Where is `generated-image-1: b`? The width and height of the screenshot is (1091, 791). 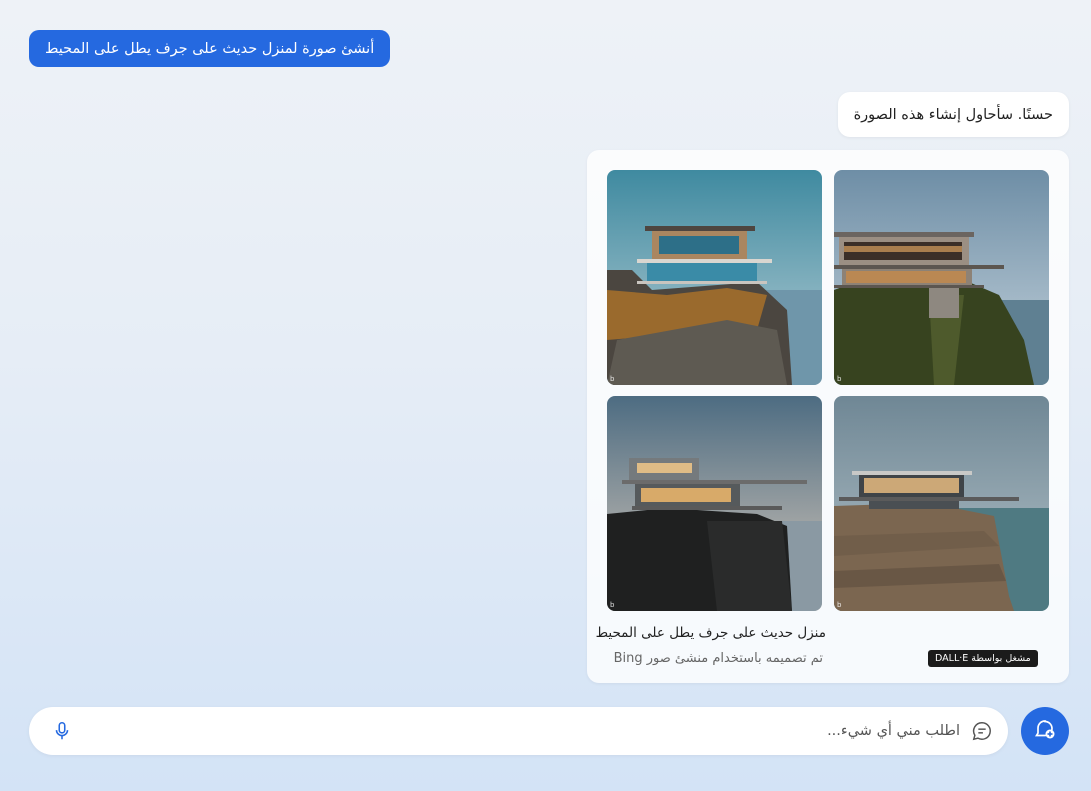
generated-image-1: b is located at coordinates (941, 277).